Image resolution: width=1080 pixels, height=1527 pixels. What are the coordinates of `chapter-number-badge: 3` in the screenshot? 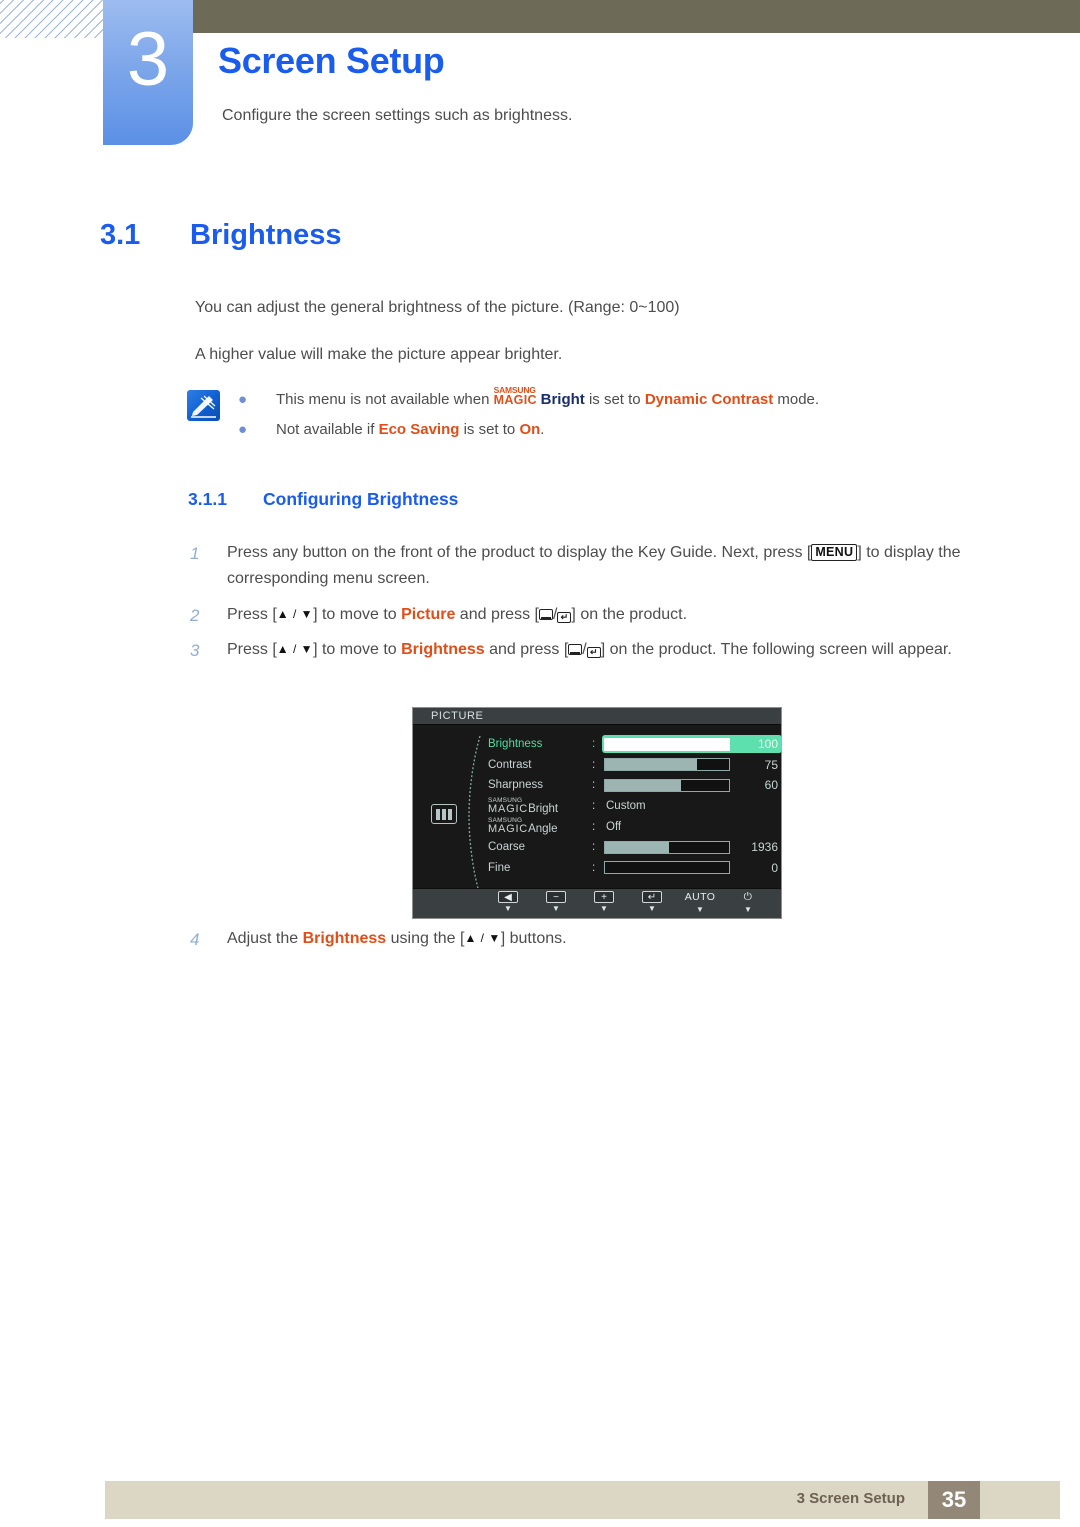 It's located at (148, 72).